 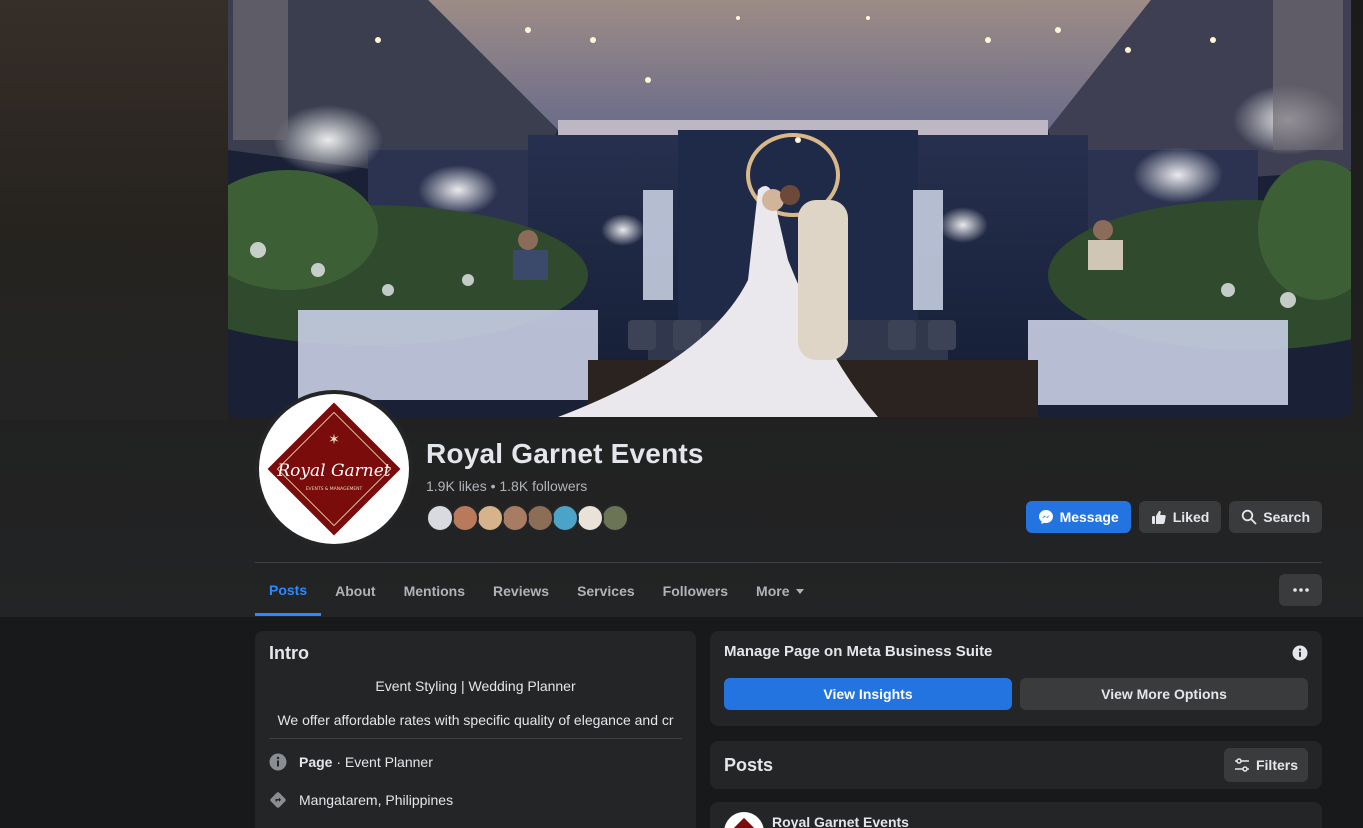 I want to click on messenger-icon, so click(x=1045, y=517).